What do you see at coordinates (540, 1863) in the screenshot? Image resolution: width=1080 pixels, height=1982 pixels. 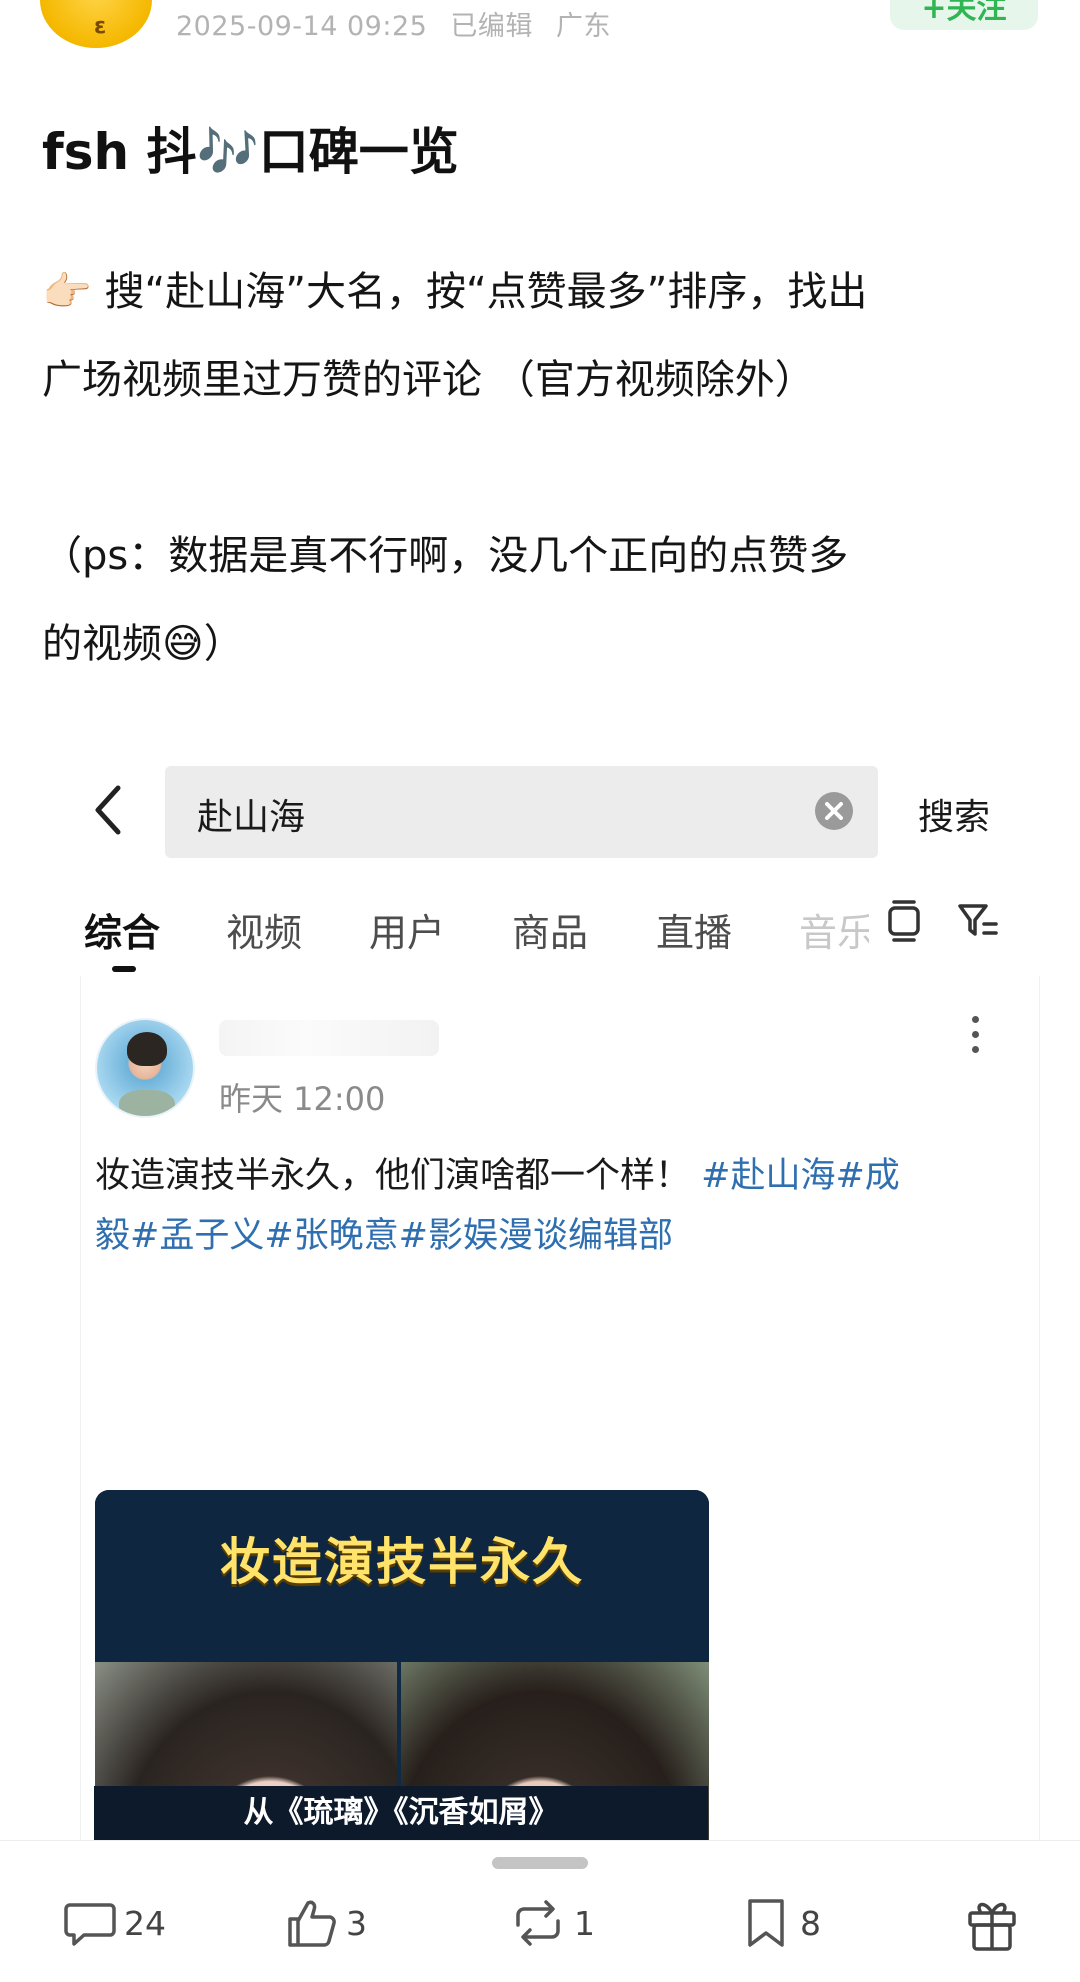 I see `drag-handle` at bounding box center [540, 1863].